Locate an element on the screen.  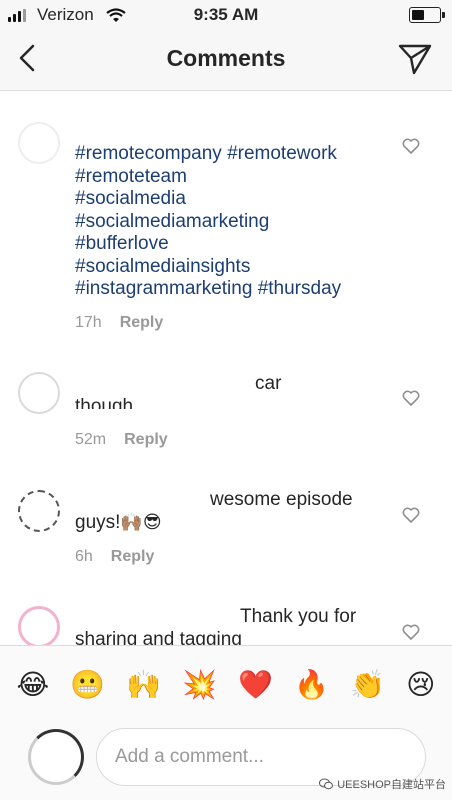
hashtag-line: #remotecompany #remotework is located at coordinates (235, 154).